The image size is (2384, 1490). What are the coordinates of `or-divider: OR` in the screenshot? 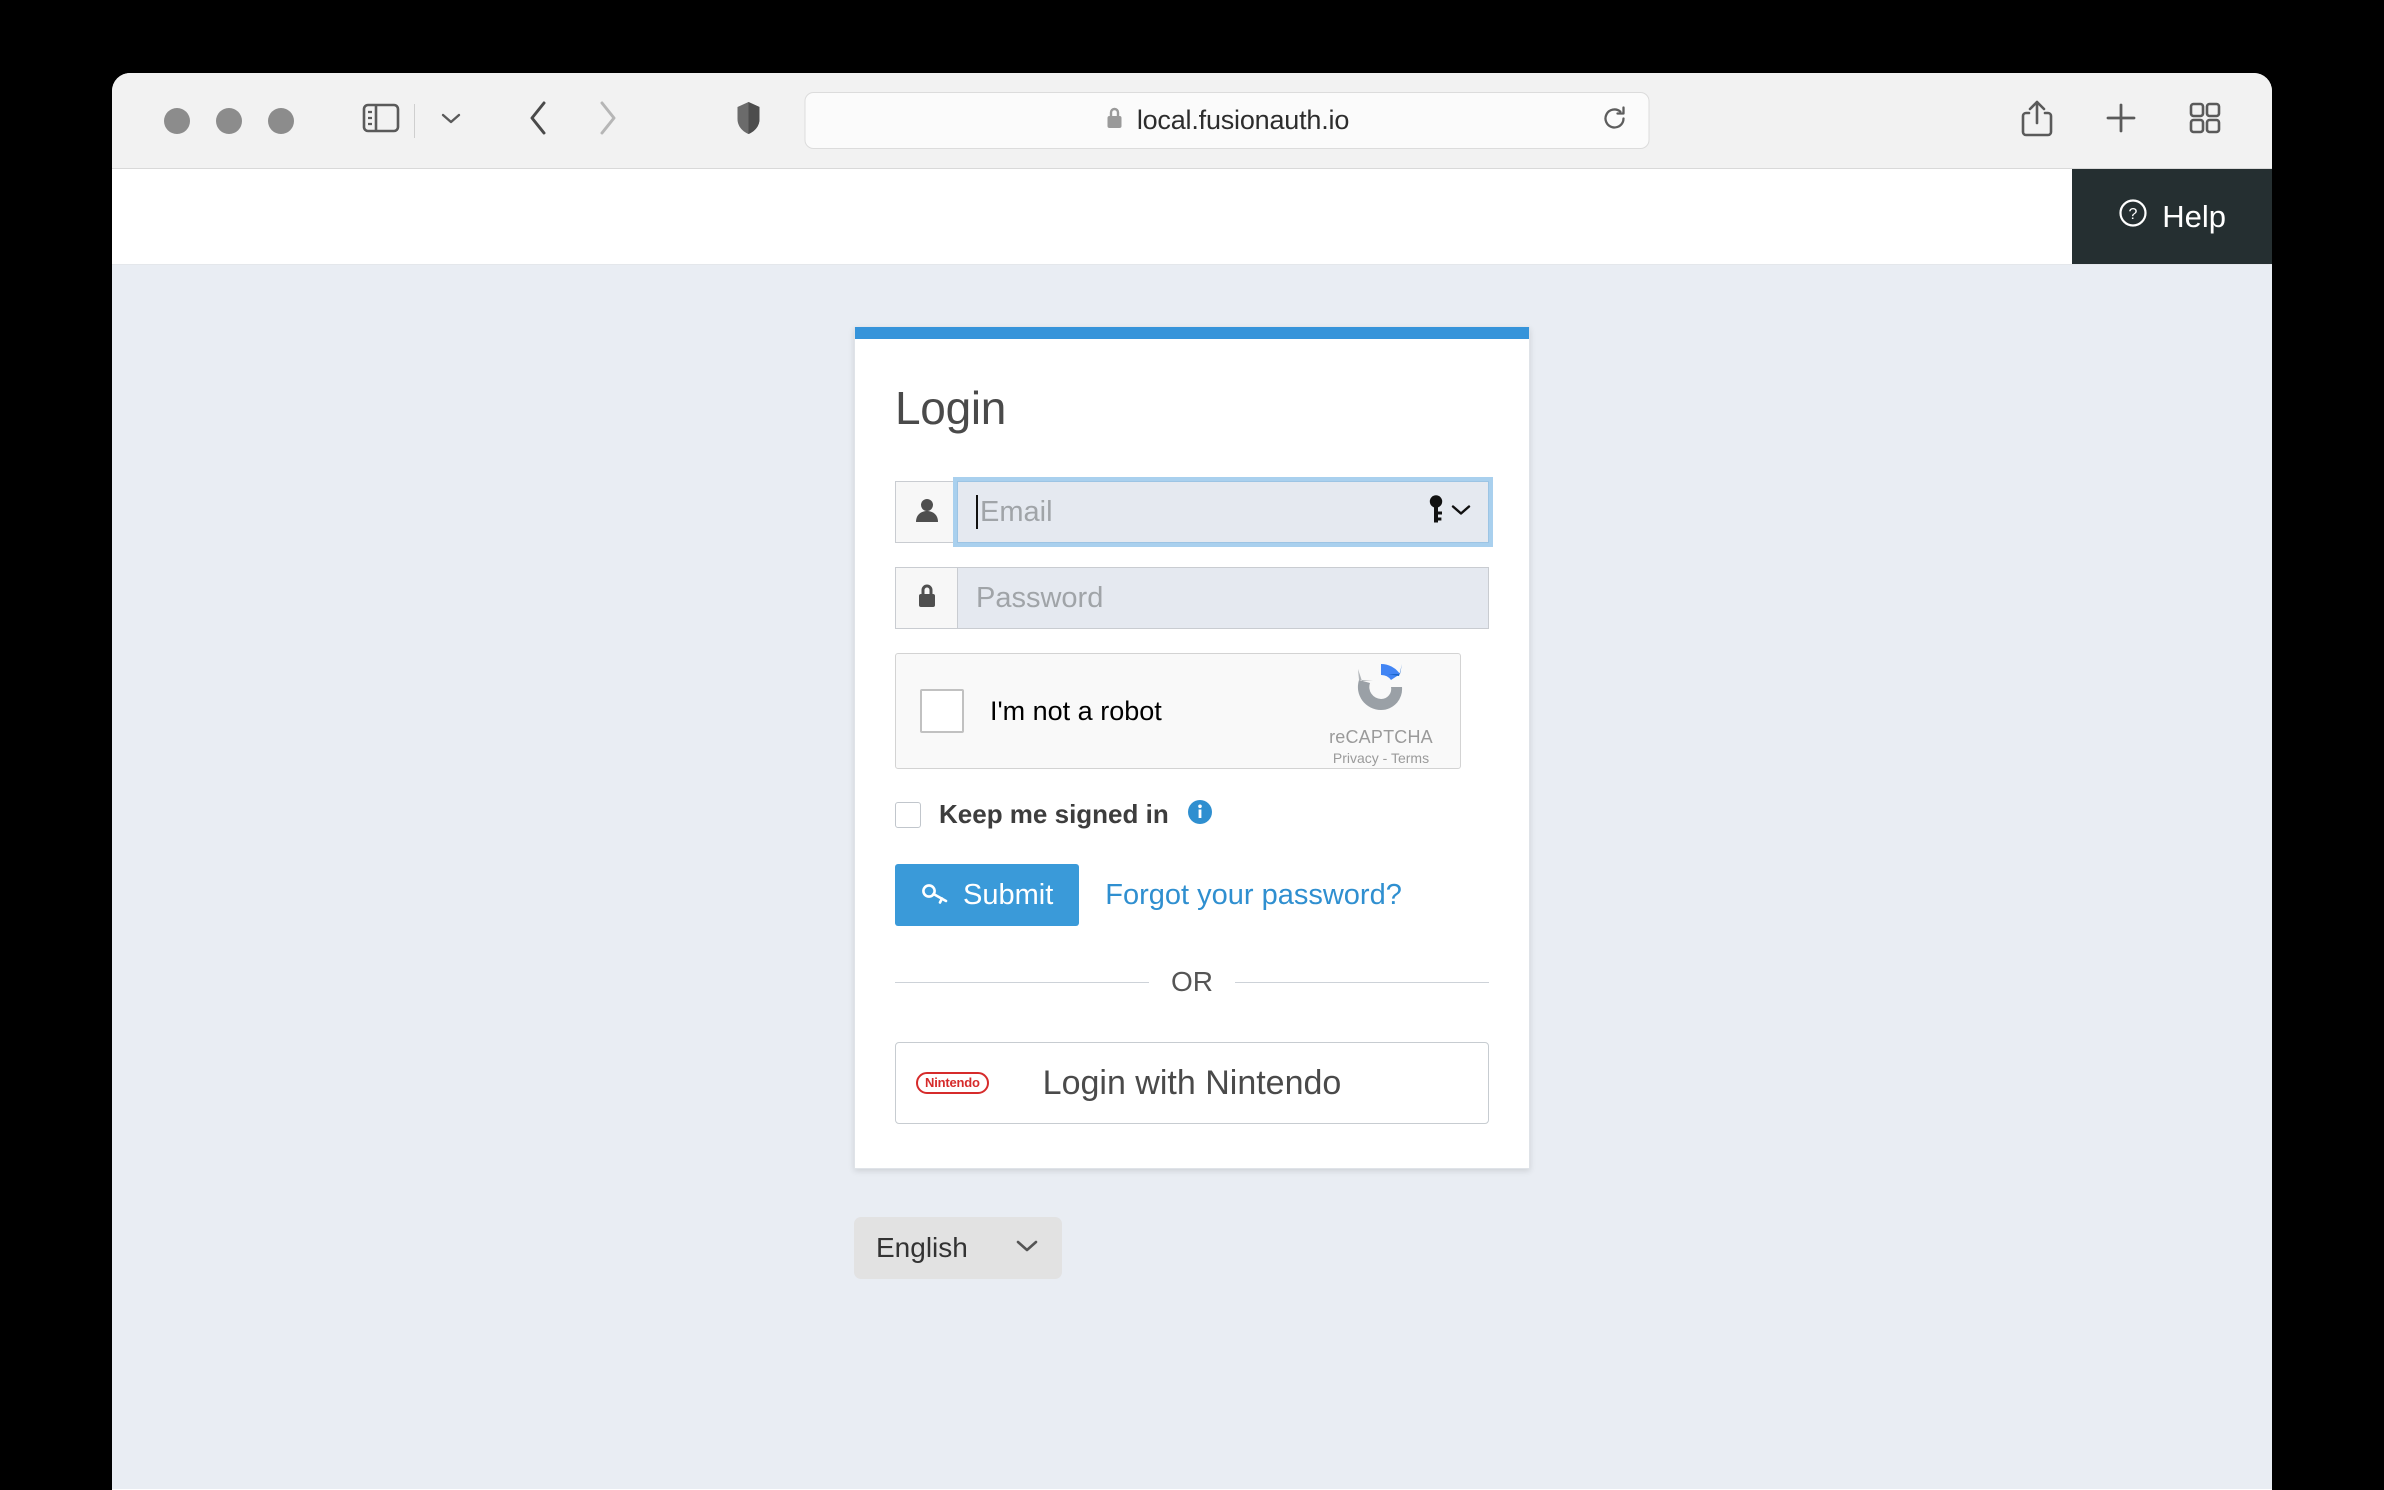 It's located at (1192, 982).